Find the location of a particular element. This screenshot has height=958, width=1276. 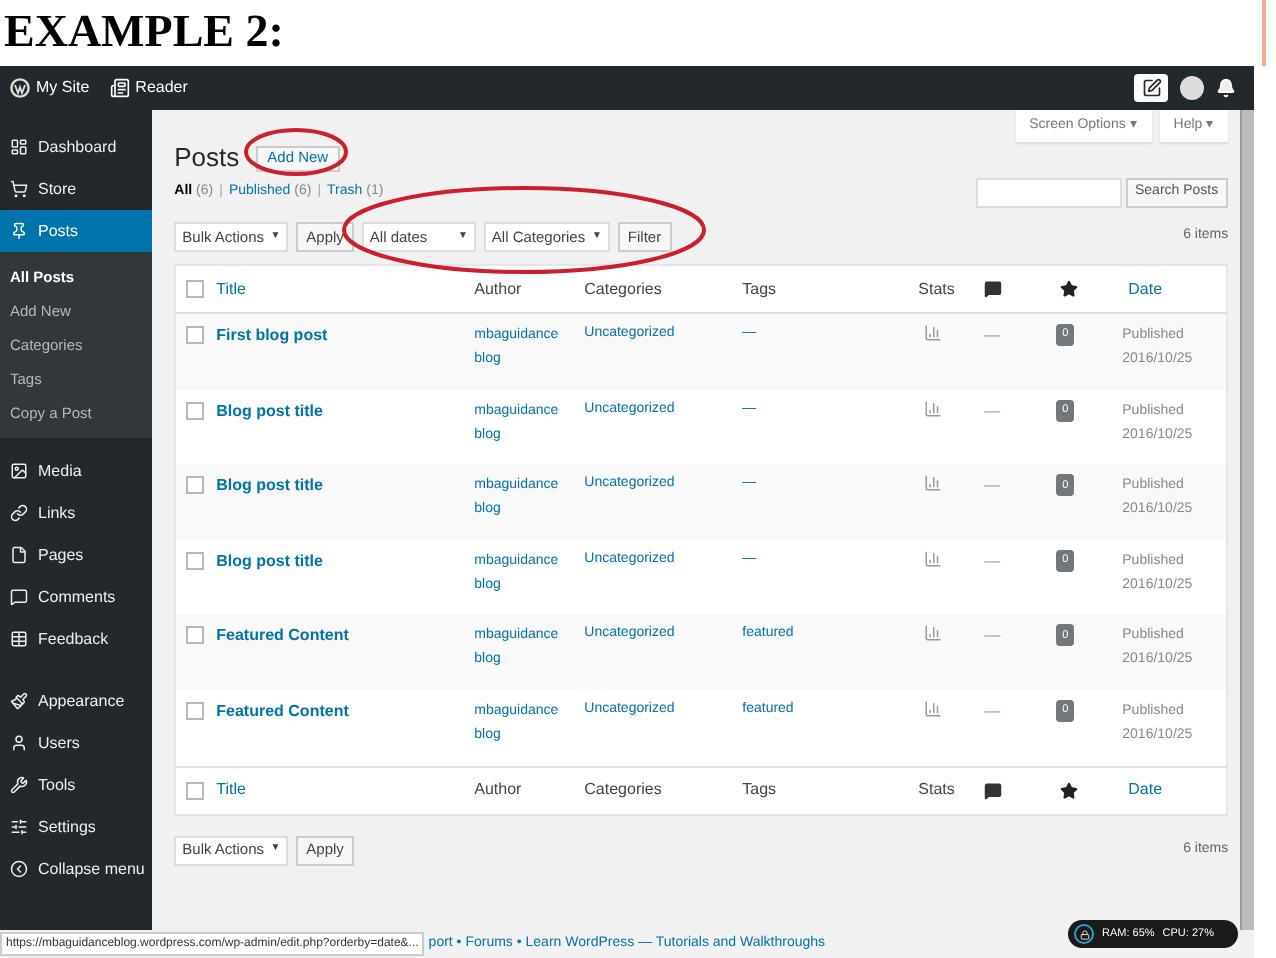

page-heading: Posts is located at coordinates (207, 158).